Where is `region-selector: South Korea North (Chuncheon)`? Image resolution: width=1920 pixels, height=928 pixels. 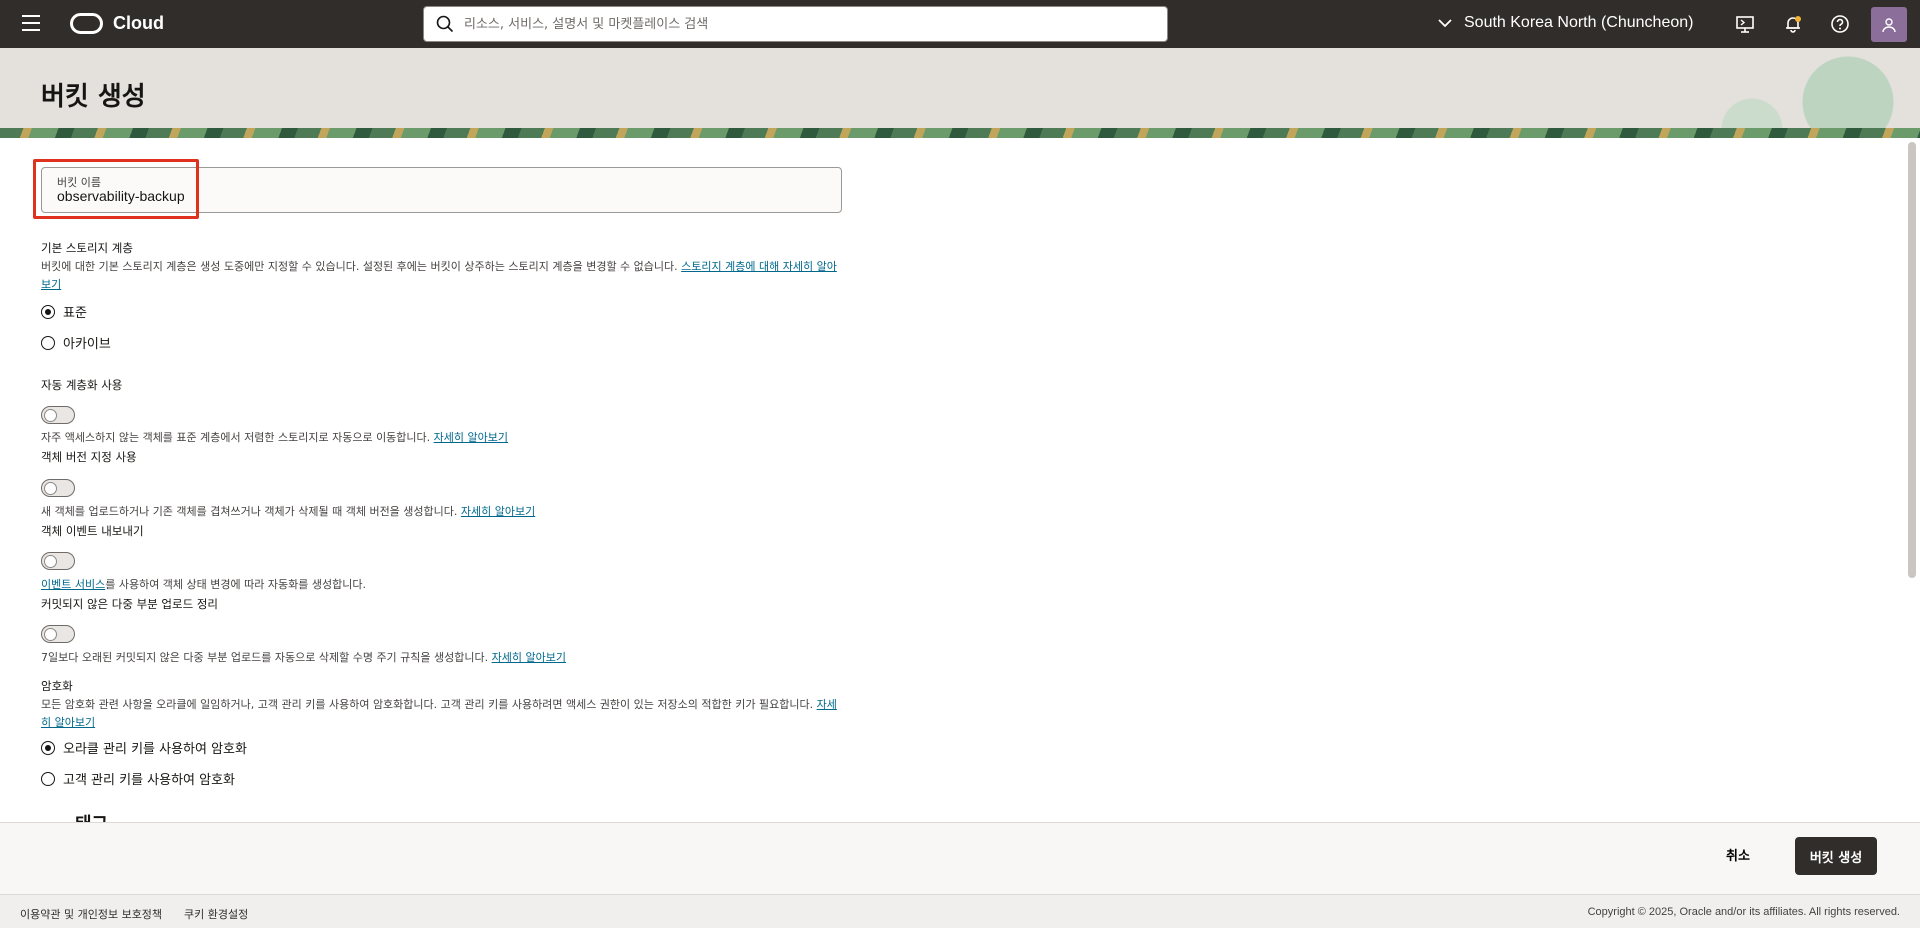
region-selector: South Korea North (Chuncheon) is located at coordinates (1565, 23).